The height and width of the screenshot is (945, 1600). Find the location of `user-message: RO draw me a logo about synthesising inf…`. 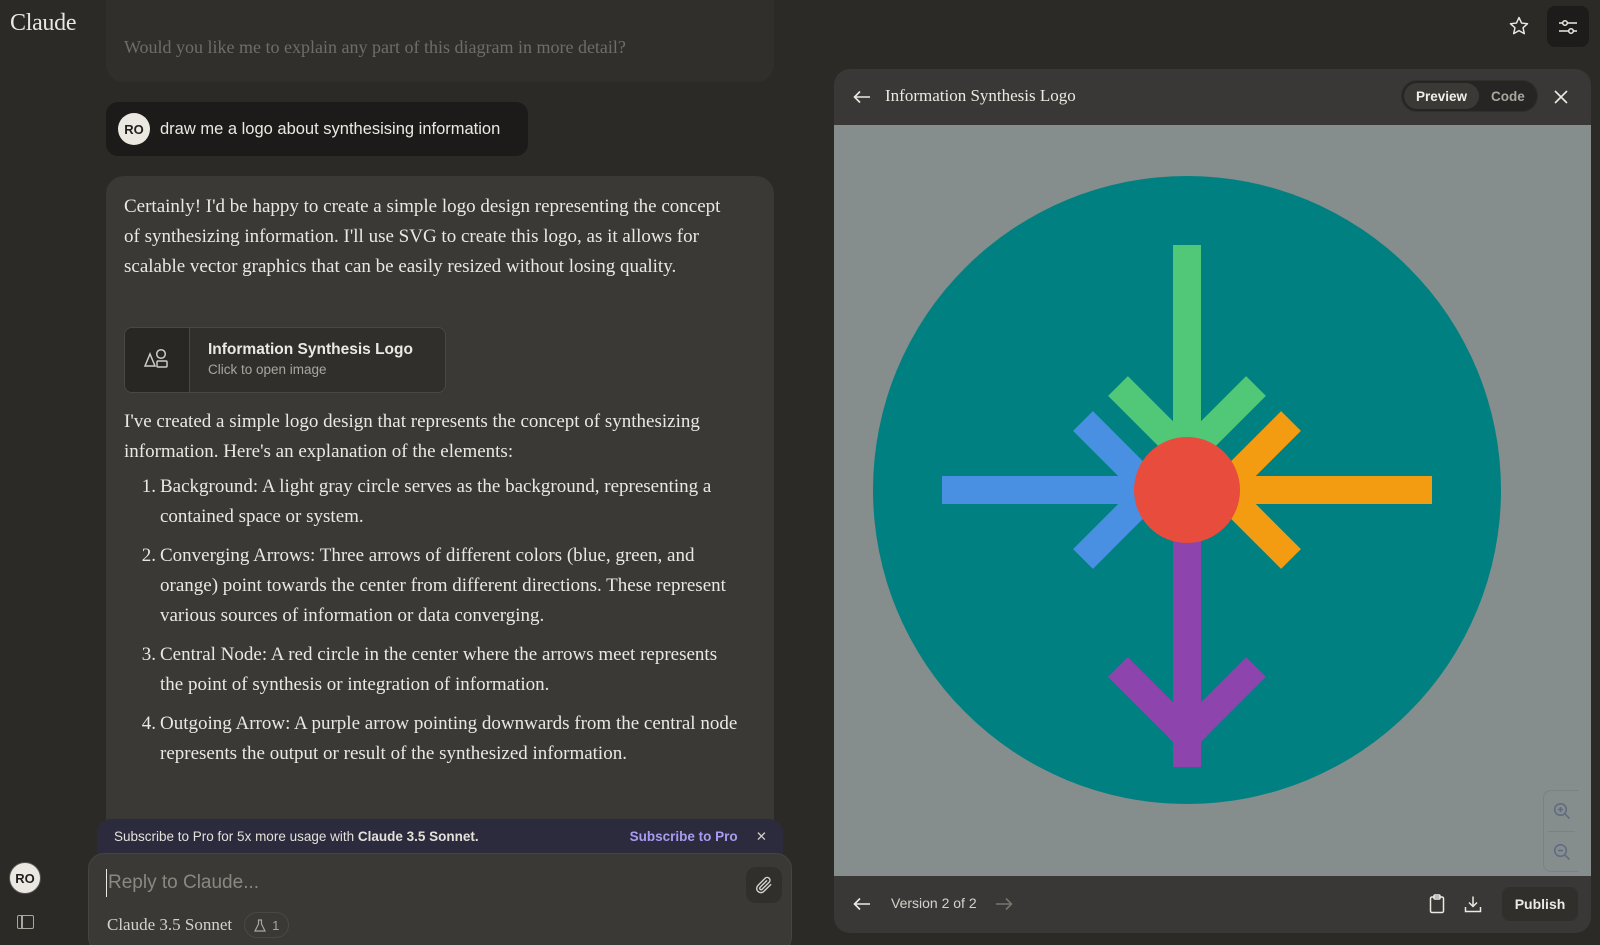

user-message: RO draw me a logo about synthesising inf… is located at coordinates (317, 129).